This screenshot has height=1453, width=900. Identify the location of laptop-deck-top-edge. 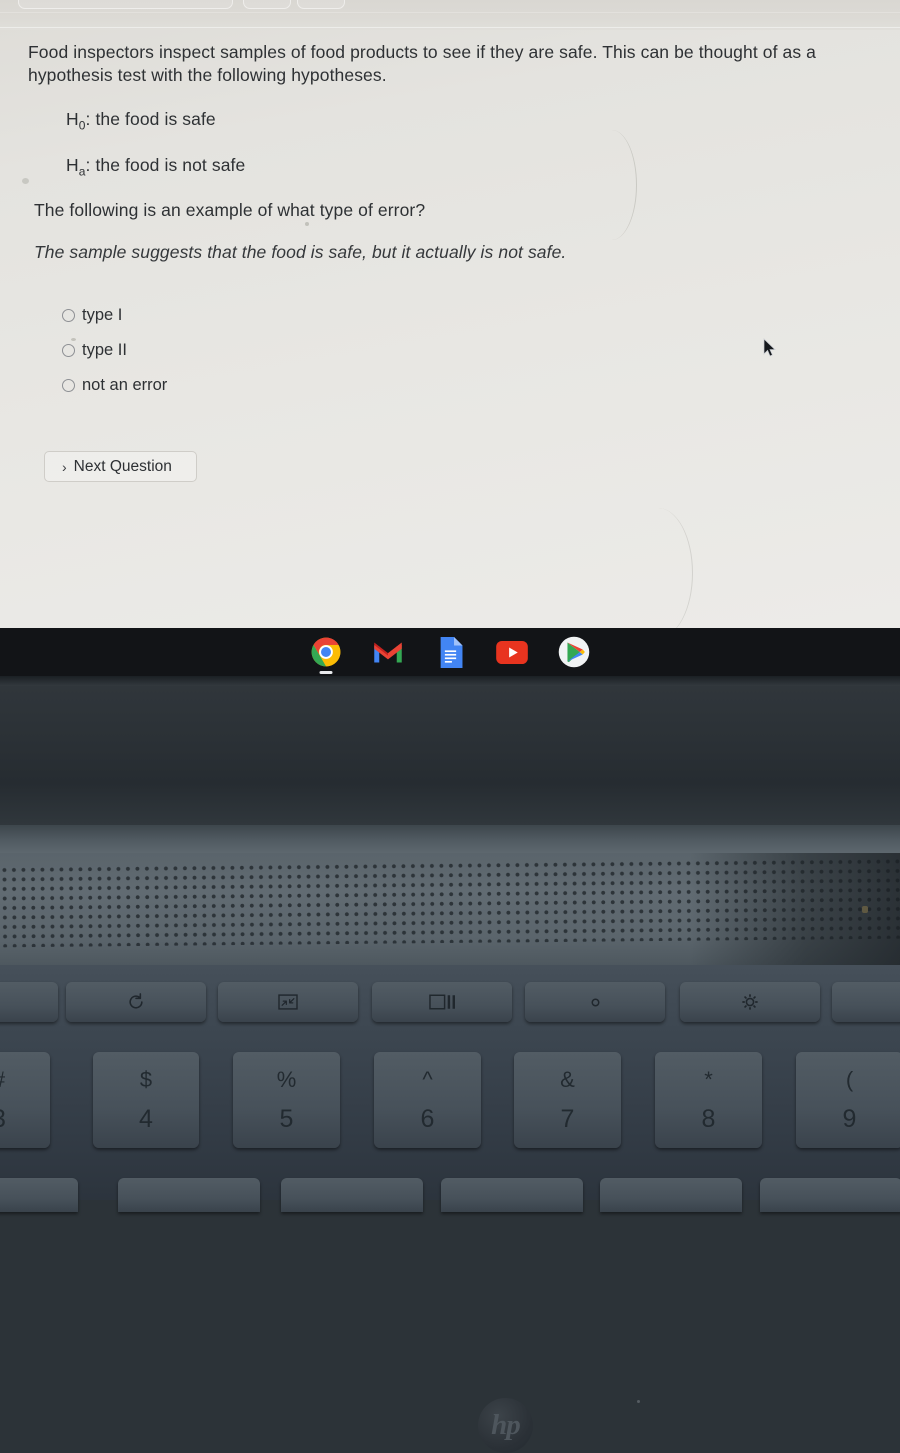
(450, 839).